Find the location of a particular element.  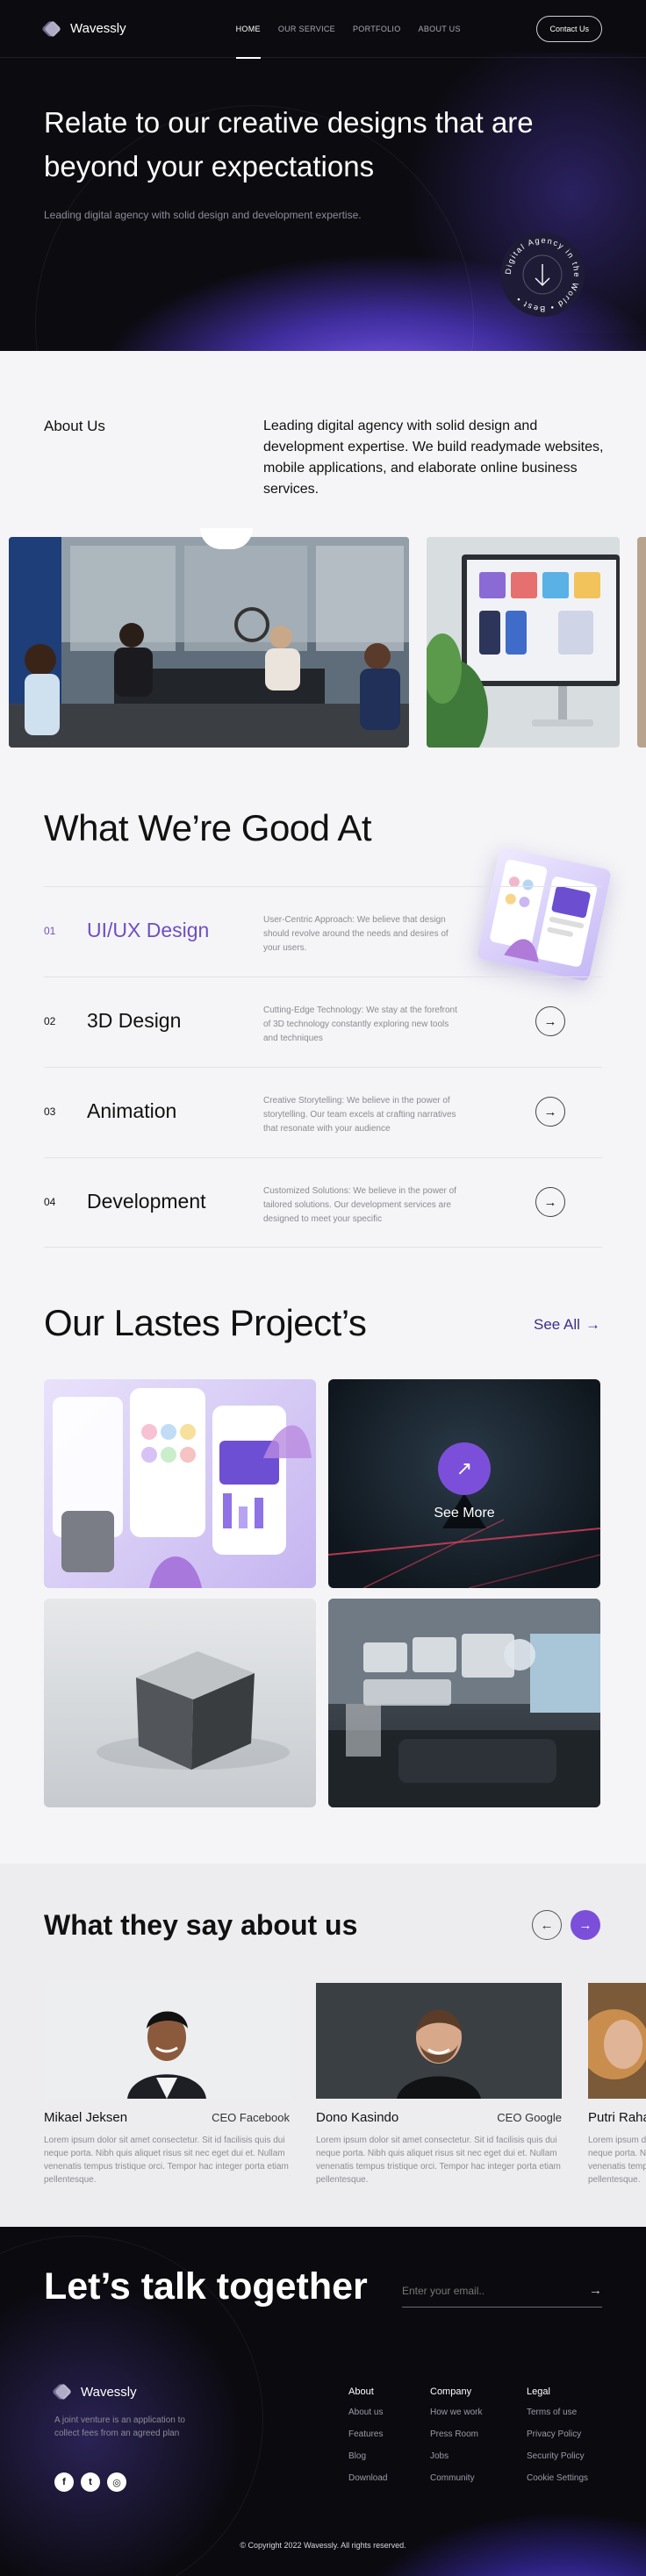

email-input: Enter your email.. → is located at coordinates (502, 2293).